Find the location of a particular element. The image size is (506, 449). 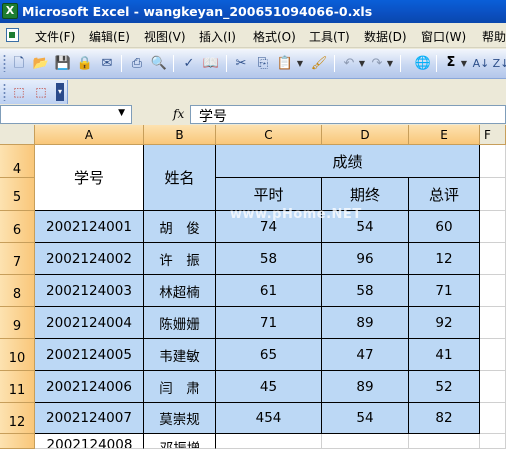

row-header-8: 8 is located at coordinates (17, 291).